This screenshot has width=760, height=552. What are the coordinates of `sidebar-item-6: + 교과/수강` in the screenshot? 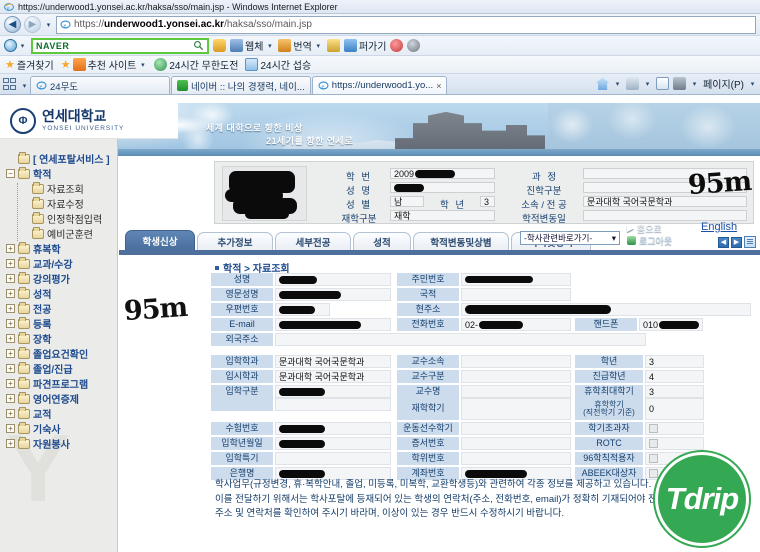 It's located at (60, 263).